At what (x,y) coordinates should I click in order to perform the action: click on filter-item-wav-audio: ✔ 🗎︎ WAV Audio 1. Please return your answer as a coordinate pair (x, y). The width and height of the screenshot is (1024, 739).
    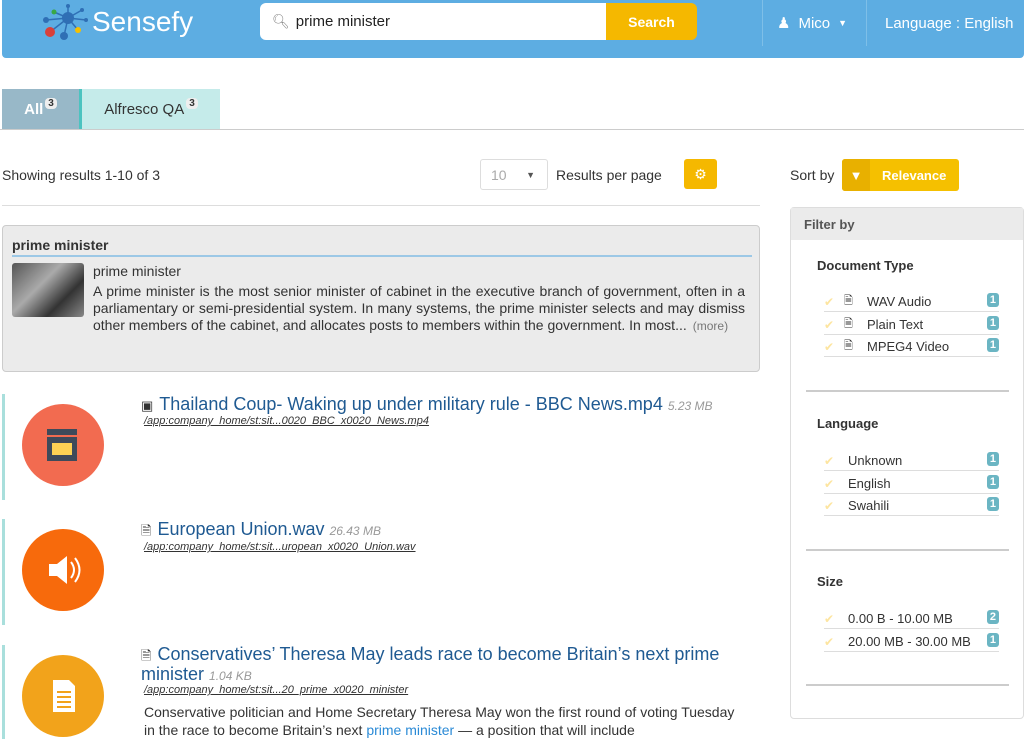
    Looking at the image, I should click on (911, 302).